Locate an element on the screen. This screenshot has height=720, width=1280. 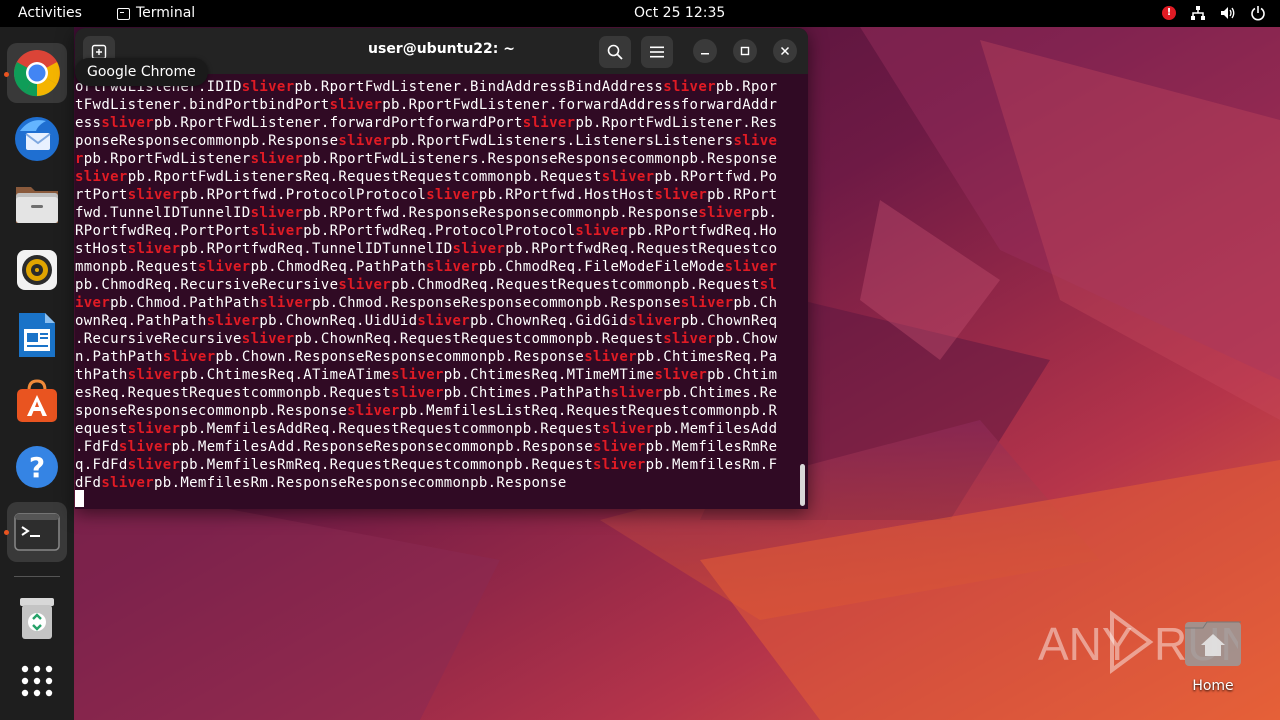
top-bar: Activities Terminal Oct 25 12:35 ! is located at coordinates (640, 13).